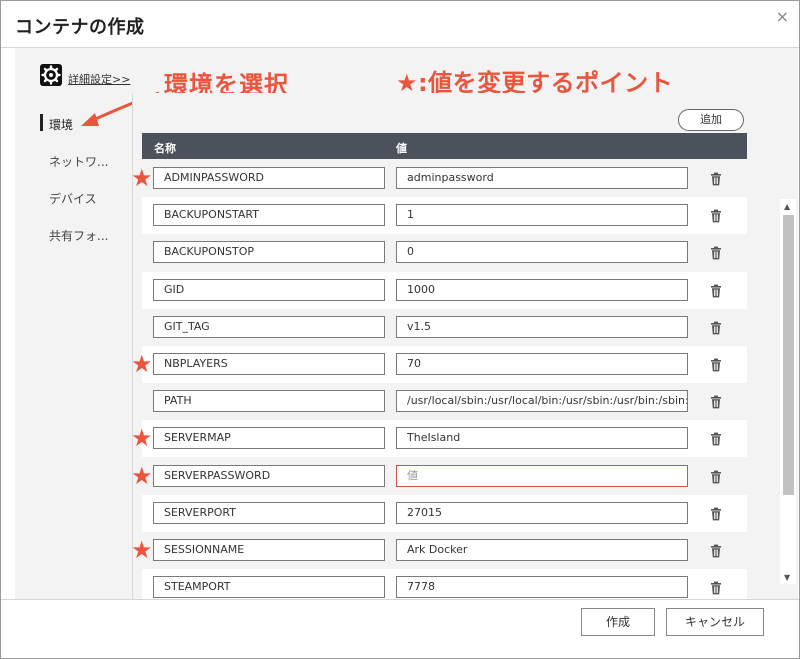 This screenshot has width=800, height=659. I want to click on env-value-input: 70, so click(542, 364).